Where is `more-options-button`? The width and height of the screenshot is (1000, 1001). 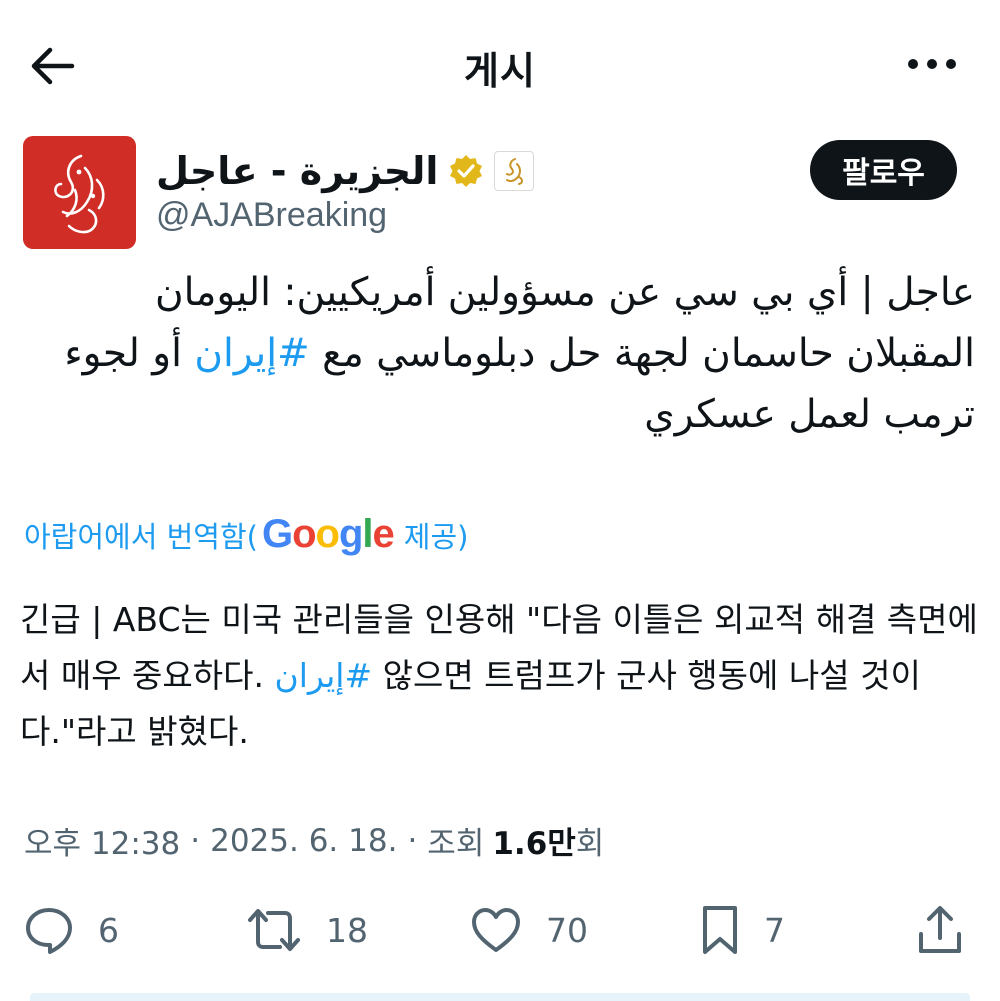 more-options-button is located at coordinates (932, 64).